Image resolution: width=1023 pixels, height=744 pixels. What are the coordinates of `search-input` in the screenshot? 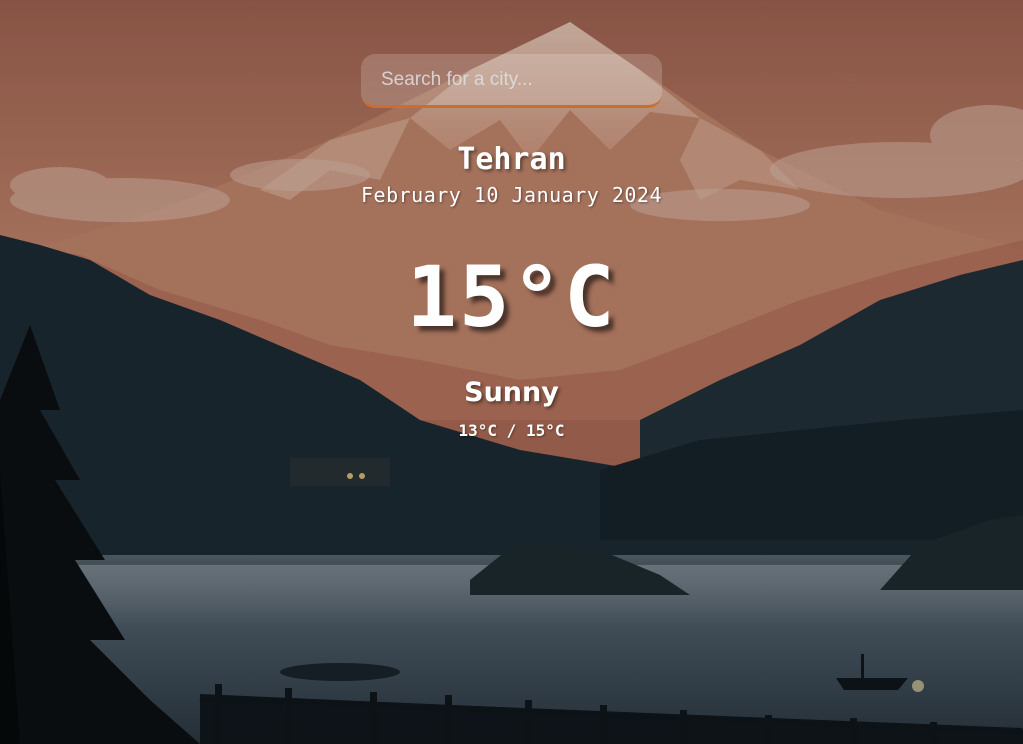 It's located at (511, 81).